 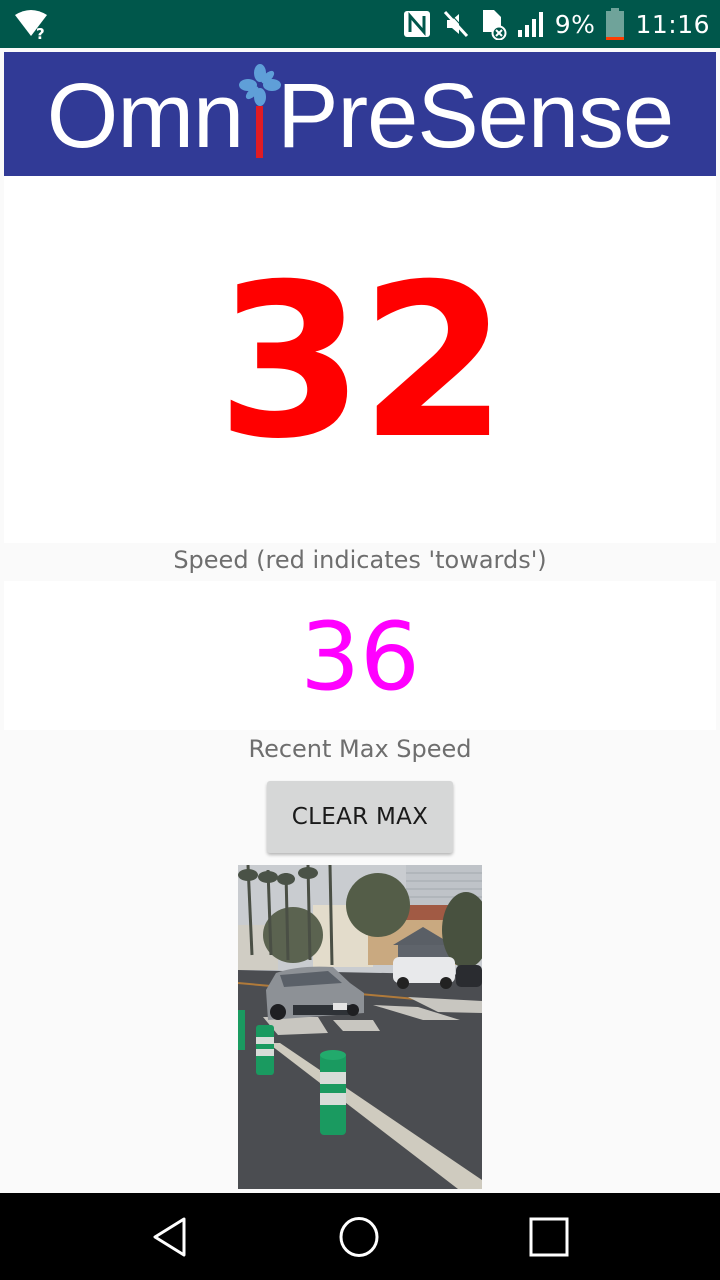 I want to click on max-speed-panel: 36, so click(x=360, y=655).